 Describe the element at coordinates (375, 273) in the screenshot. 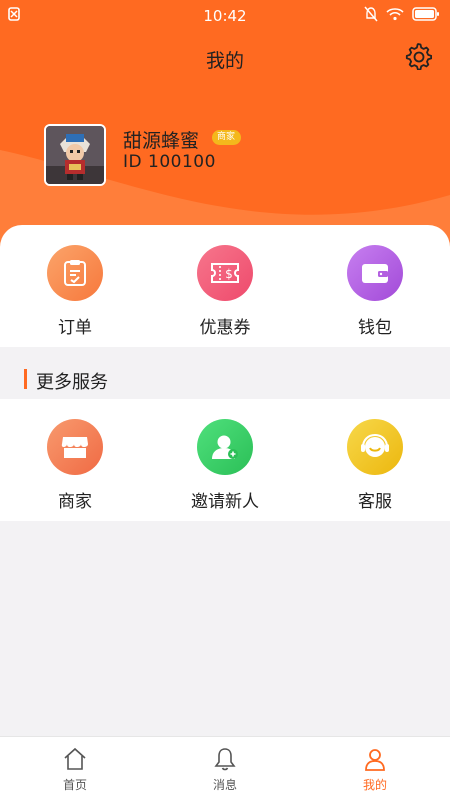

I see `wallet-icon` at that location.